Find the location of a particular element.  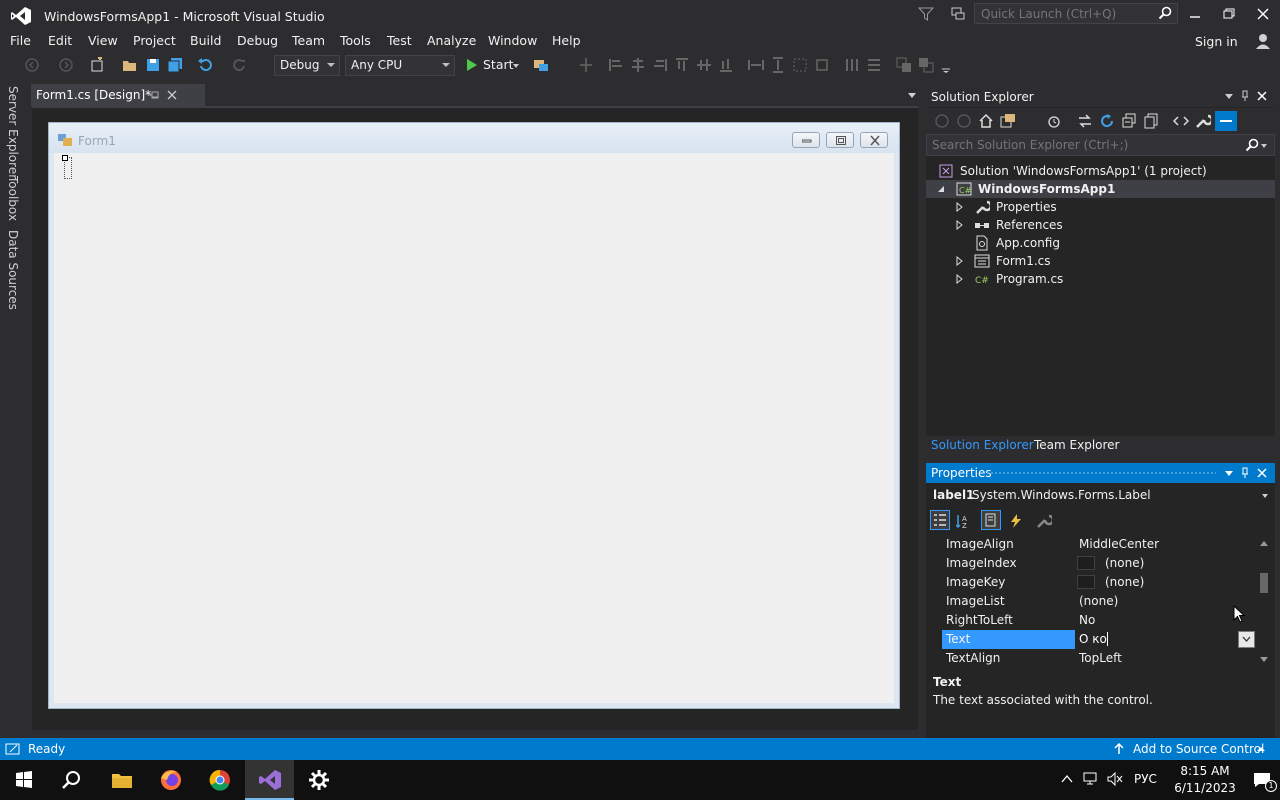

categorized-button is located at coordinates (940, 520).